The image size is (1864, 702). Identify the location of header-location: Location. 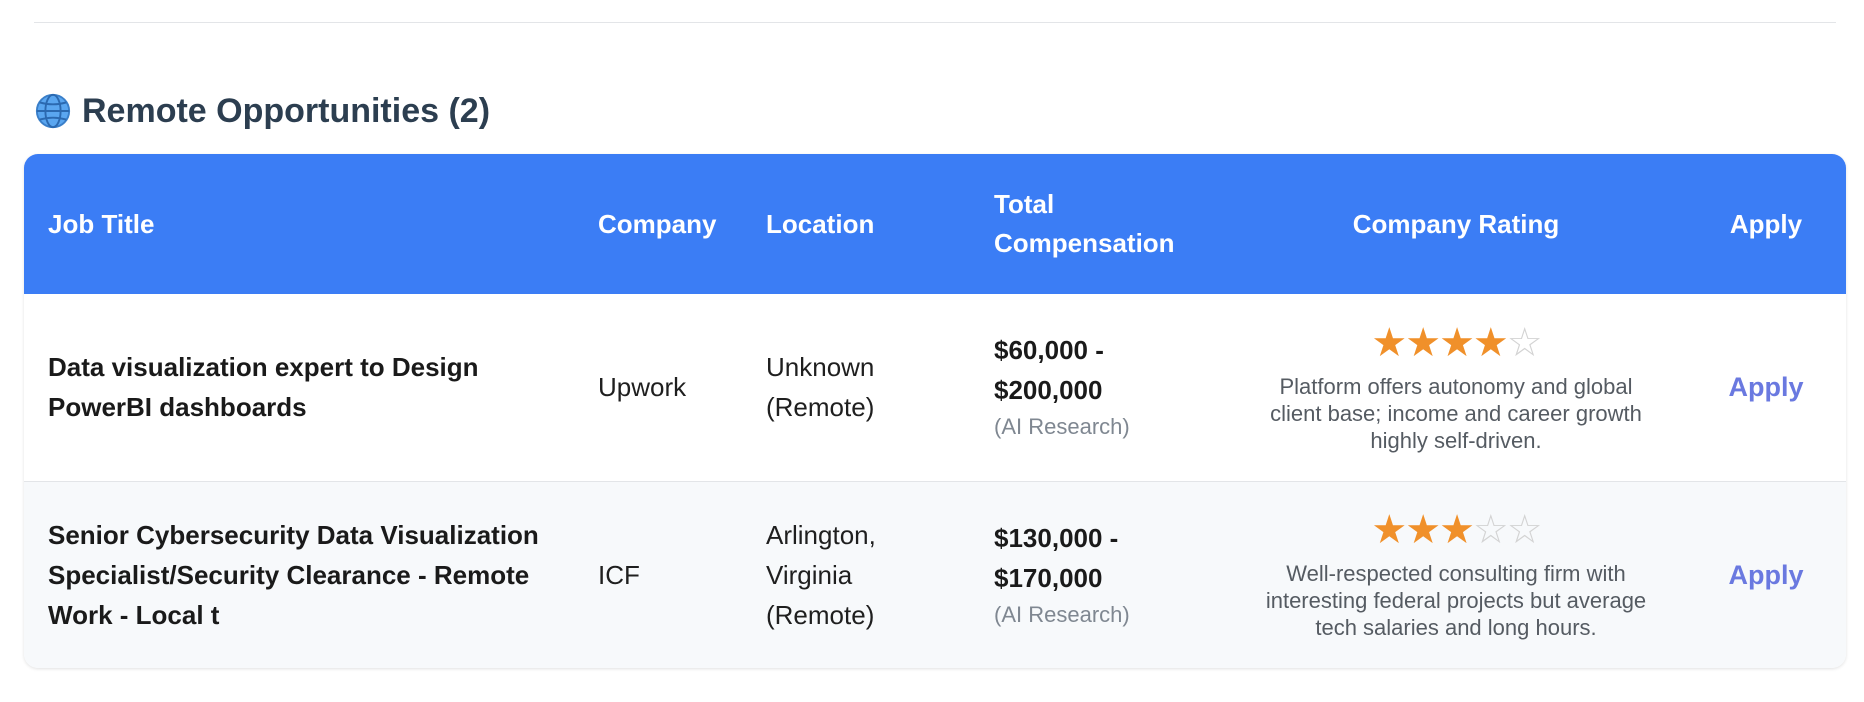
(820, 223).